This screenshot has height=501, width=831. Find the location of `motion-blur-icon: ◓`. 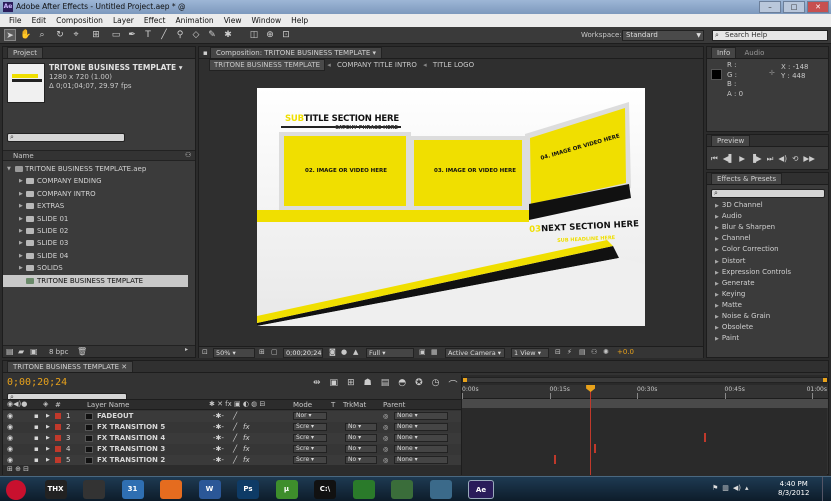

motion-blur-icon: ◓ is located at coordinates (402, 384).